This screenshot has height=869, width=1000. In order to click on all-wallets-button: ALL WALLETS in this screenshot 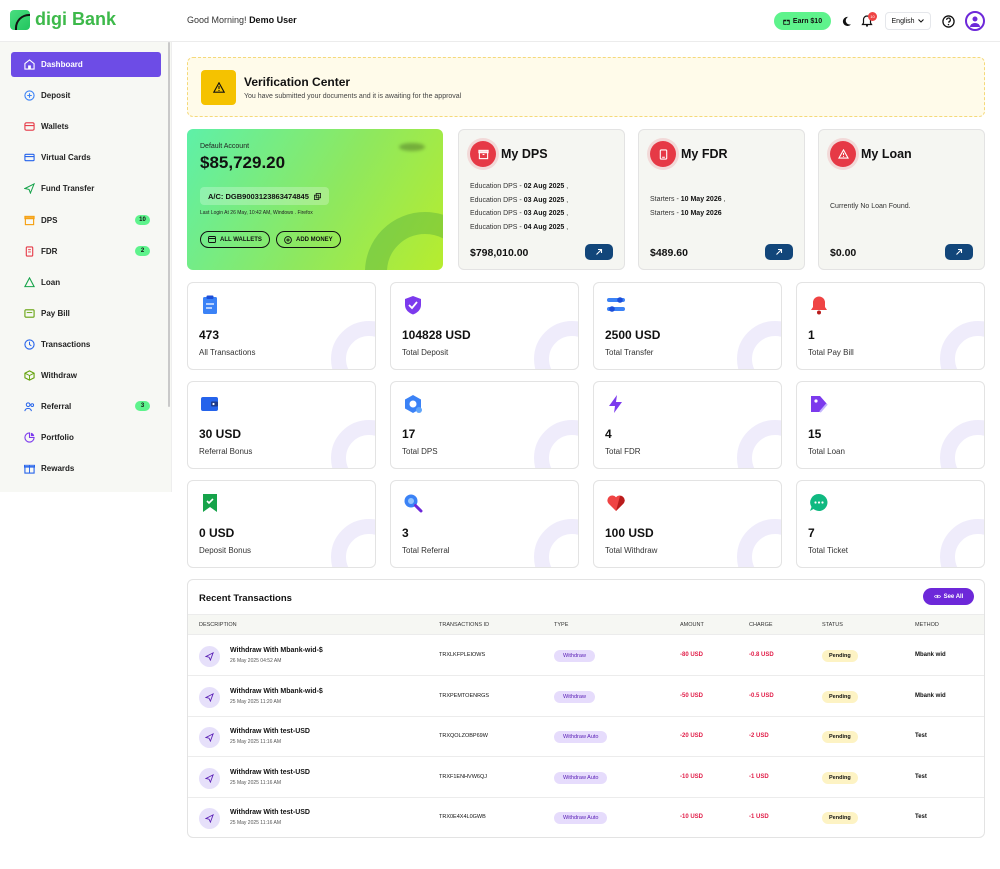, I will do `click(235, 239)`.